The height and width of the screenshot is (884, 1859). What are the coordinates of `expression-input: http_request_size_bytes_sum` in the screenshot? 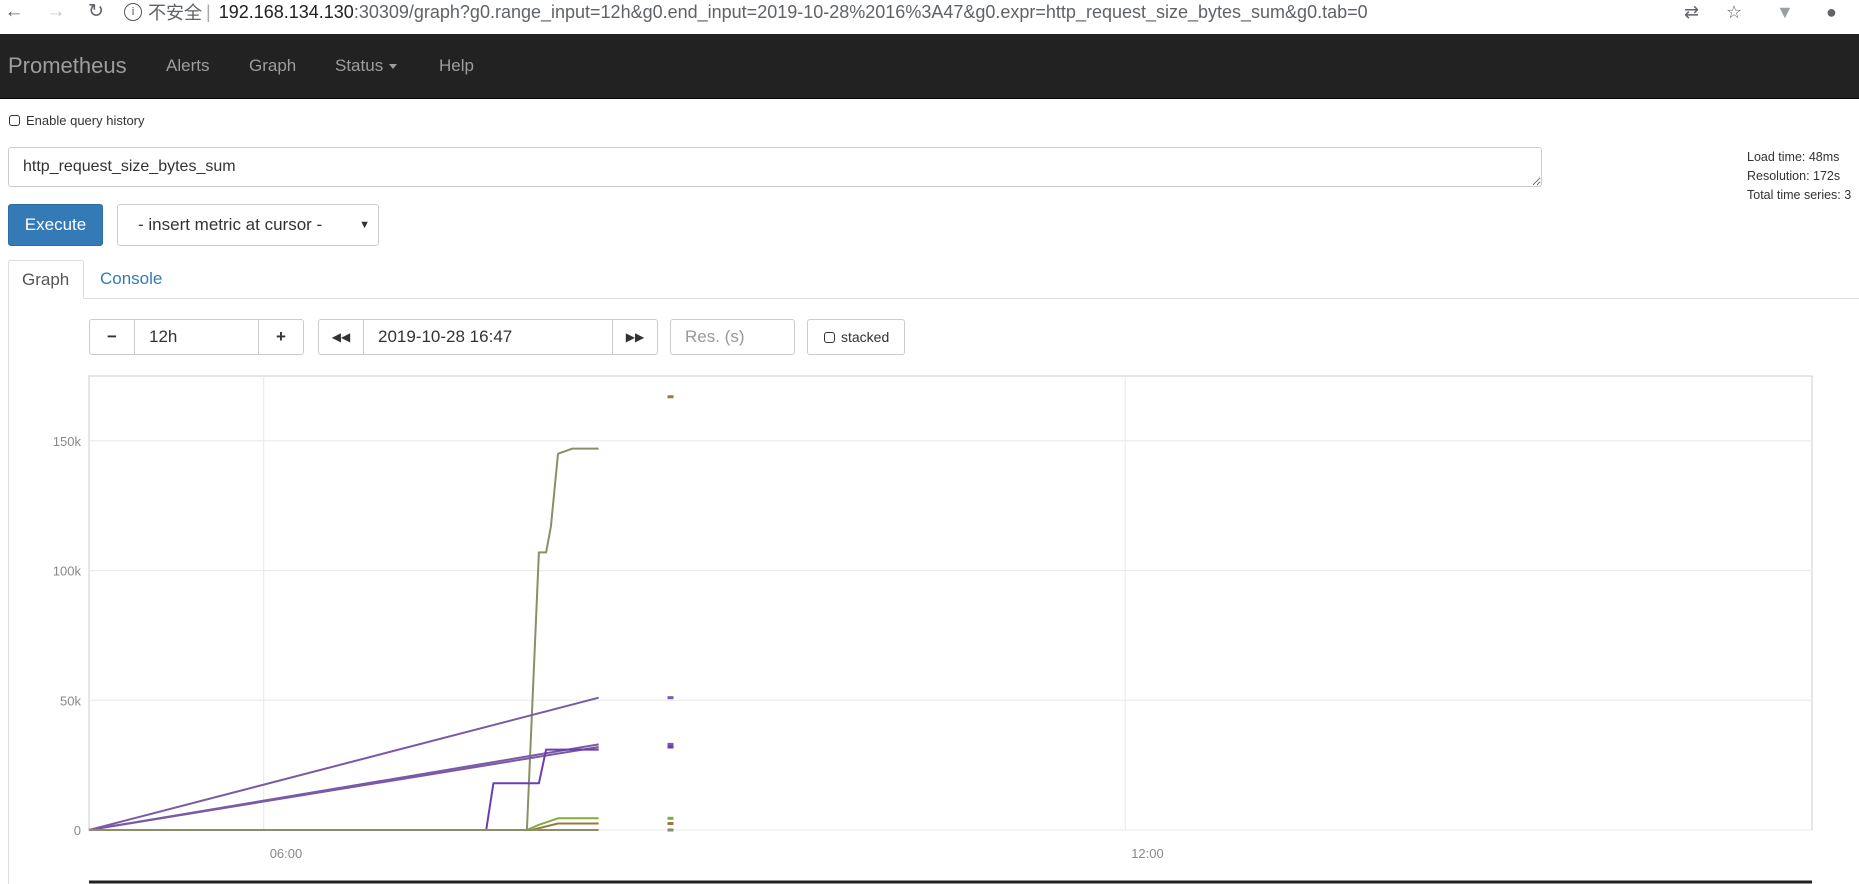 It's located at (775, 167).